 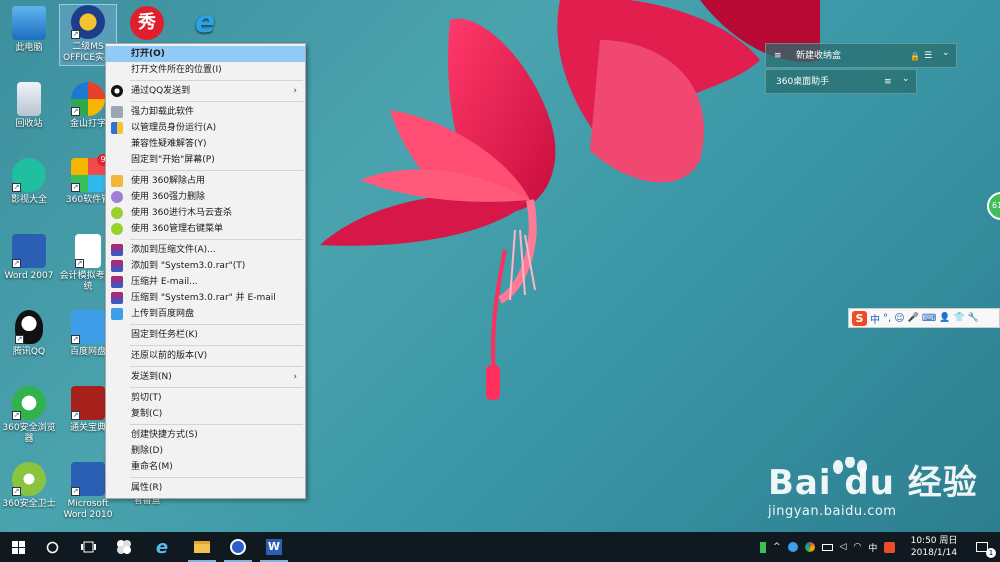 I want to click on ime-tray-indicator: 中, so click(x=872, y=547).